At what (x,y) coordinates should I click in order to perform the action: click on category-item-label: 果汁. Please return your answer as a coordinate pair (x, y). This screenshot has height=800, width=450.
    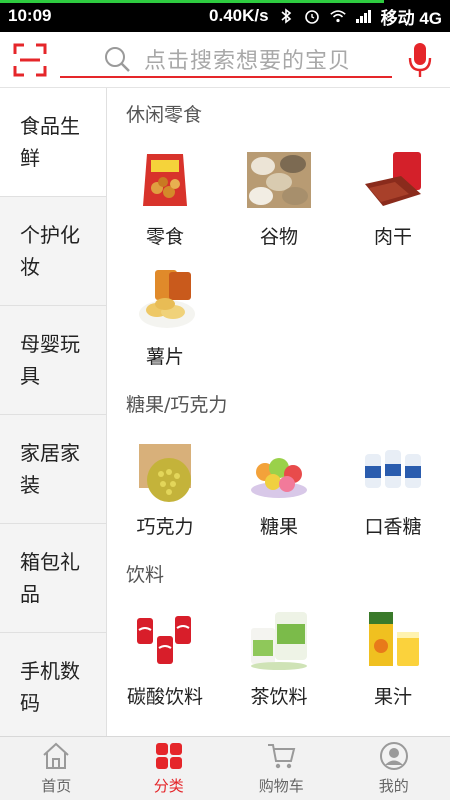
    Looking at the image, I should click on (392, 697).